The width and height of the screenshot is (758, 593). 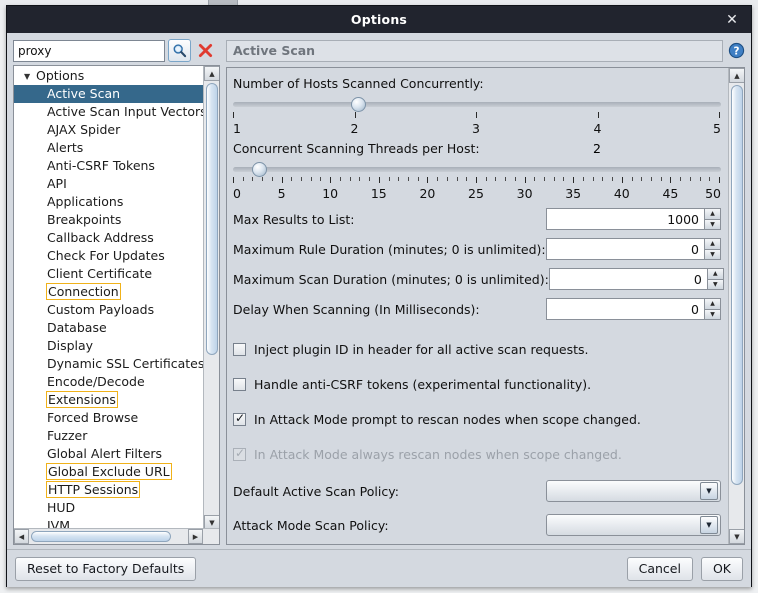 I want to click on settings-scroll-thumb, so click(x=737, y=285).